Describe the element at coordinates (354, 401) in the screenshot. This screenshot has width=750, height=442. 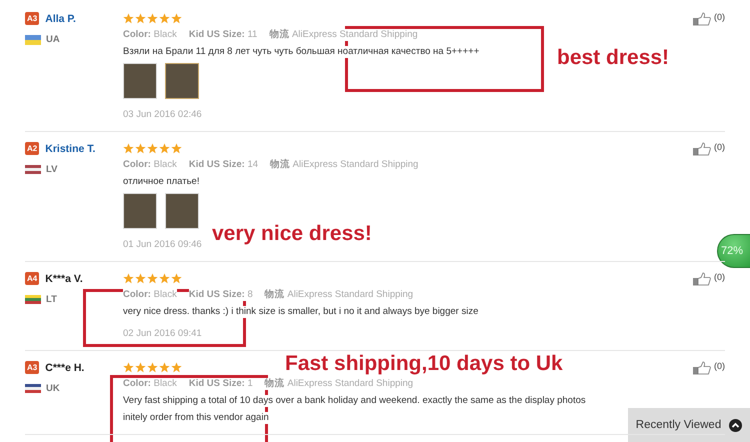
I see `review-text: Very fast shipping a total of 10 days over a bank holiday and weekend. exactly the same as the display photos` at that location.